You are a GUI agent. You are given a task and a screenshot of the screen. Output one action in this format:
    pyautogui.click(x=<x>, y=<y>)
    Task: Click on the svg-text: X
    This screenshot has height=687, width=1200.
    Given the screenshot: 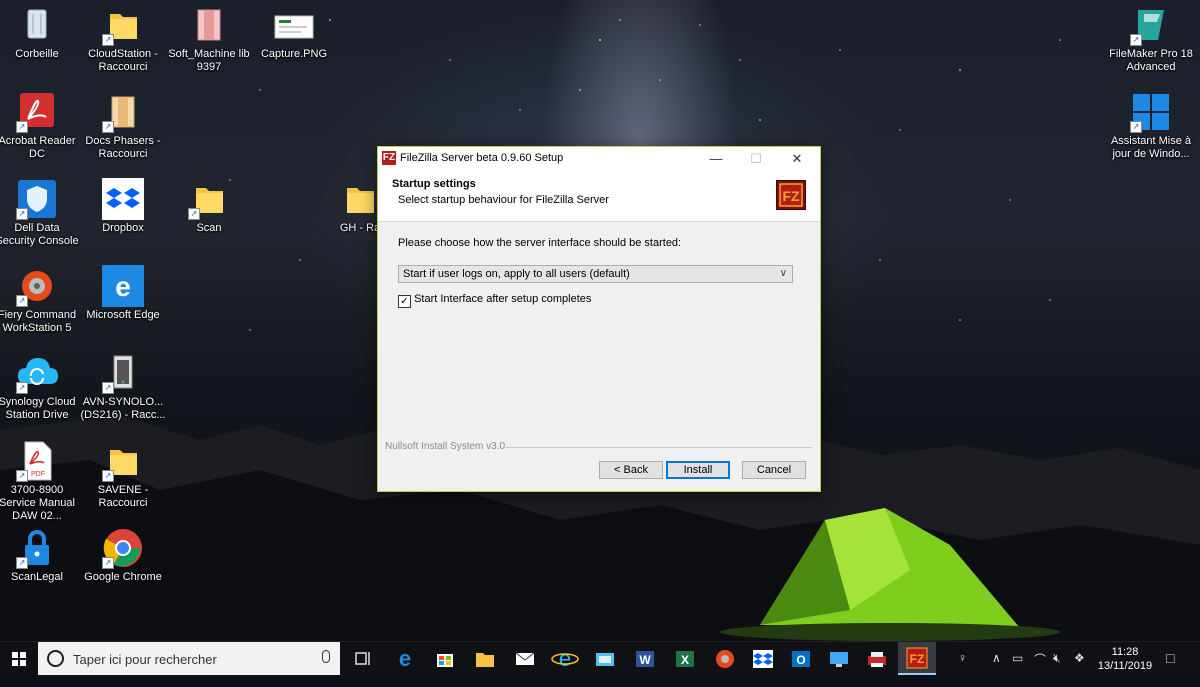 What is the action you would take?
    pyautogui.click(x=685, y=660)
    